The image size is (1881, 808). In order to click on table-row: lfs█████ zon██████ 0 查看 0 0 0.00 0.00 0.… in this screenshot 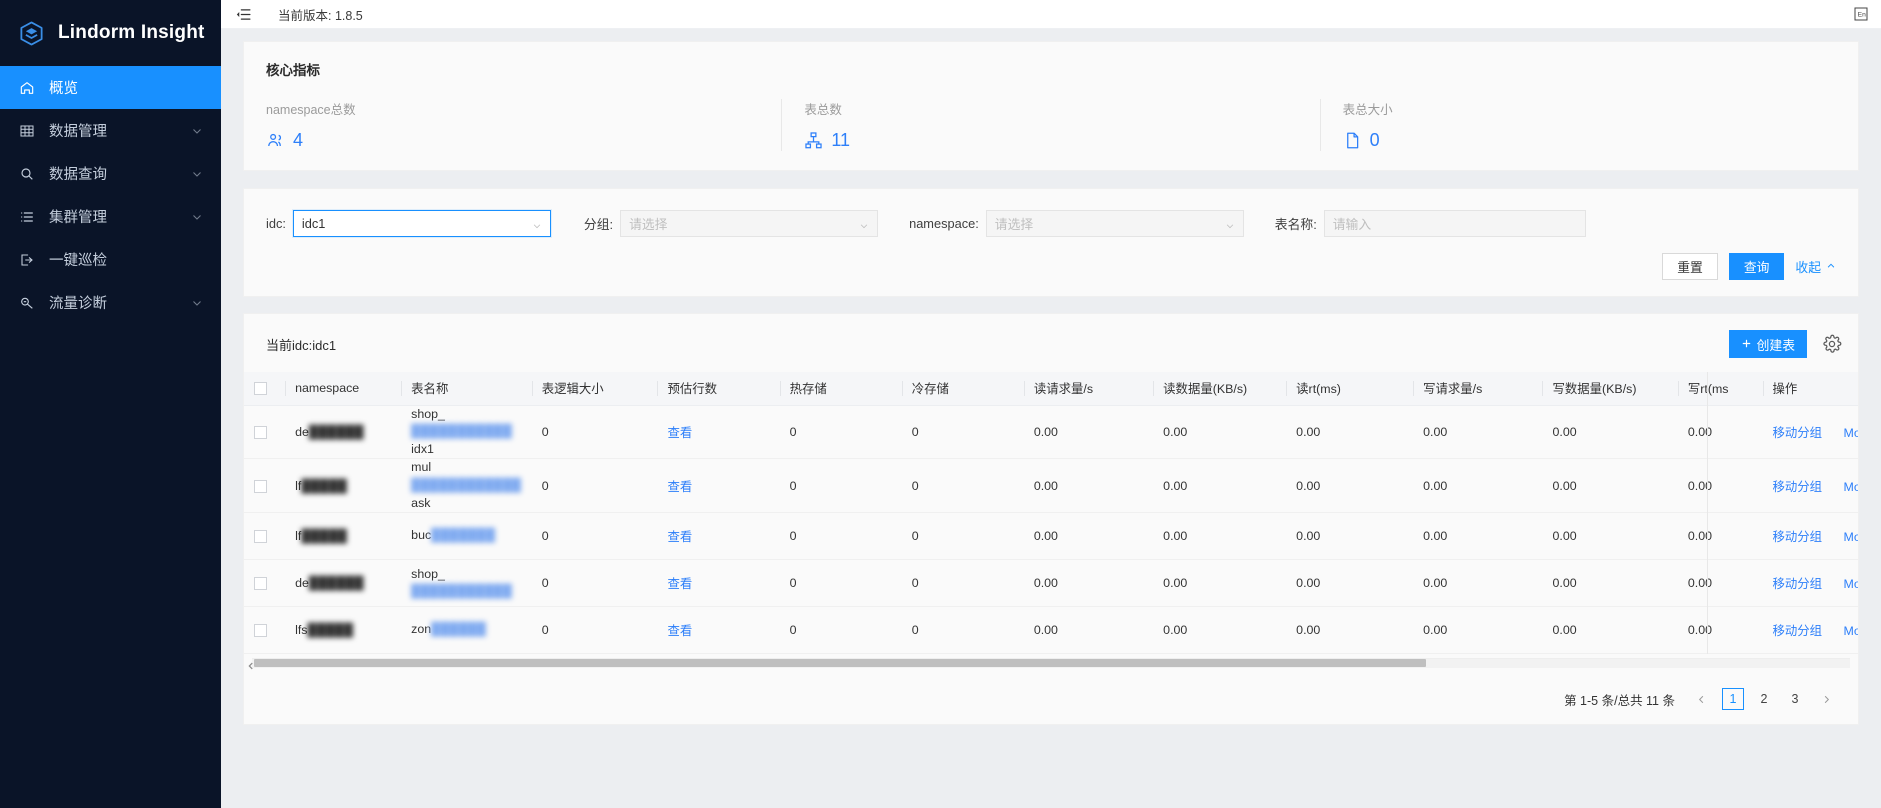, I will do `click(1051, 630)`.